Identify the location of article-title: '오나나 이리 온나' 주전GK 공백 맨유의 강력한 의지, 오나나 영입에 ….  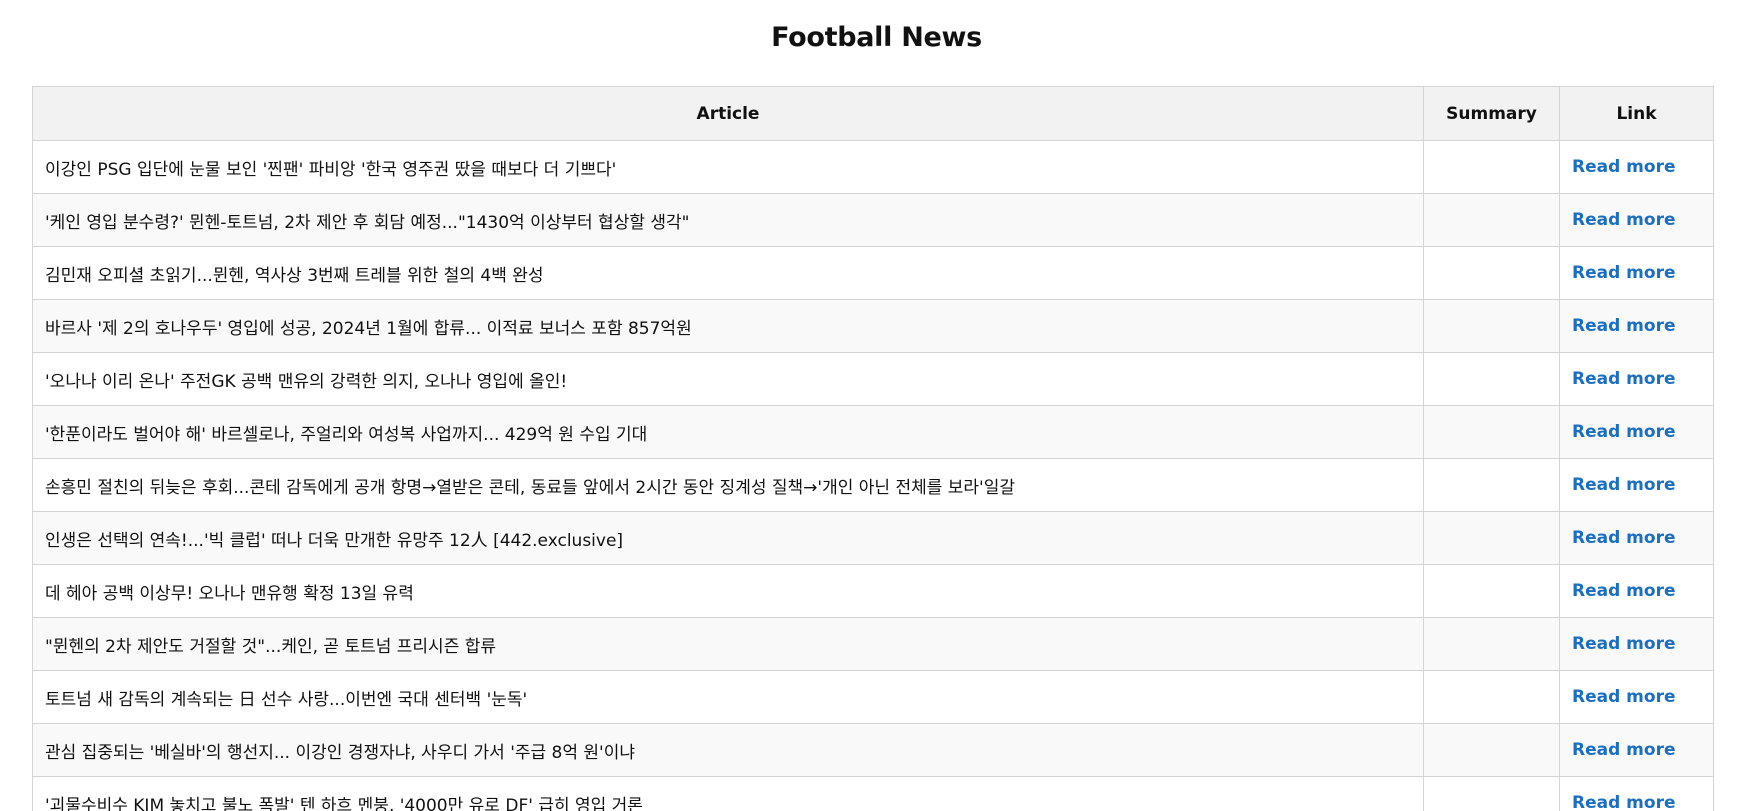
(728, 379).